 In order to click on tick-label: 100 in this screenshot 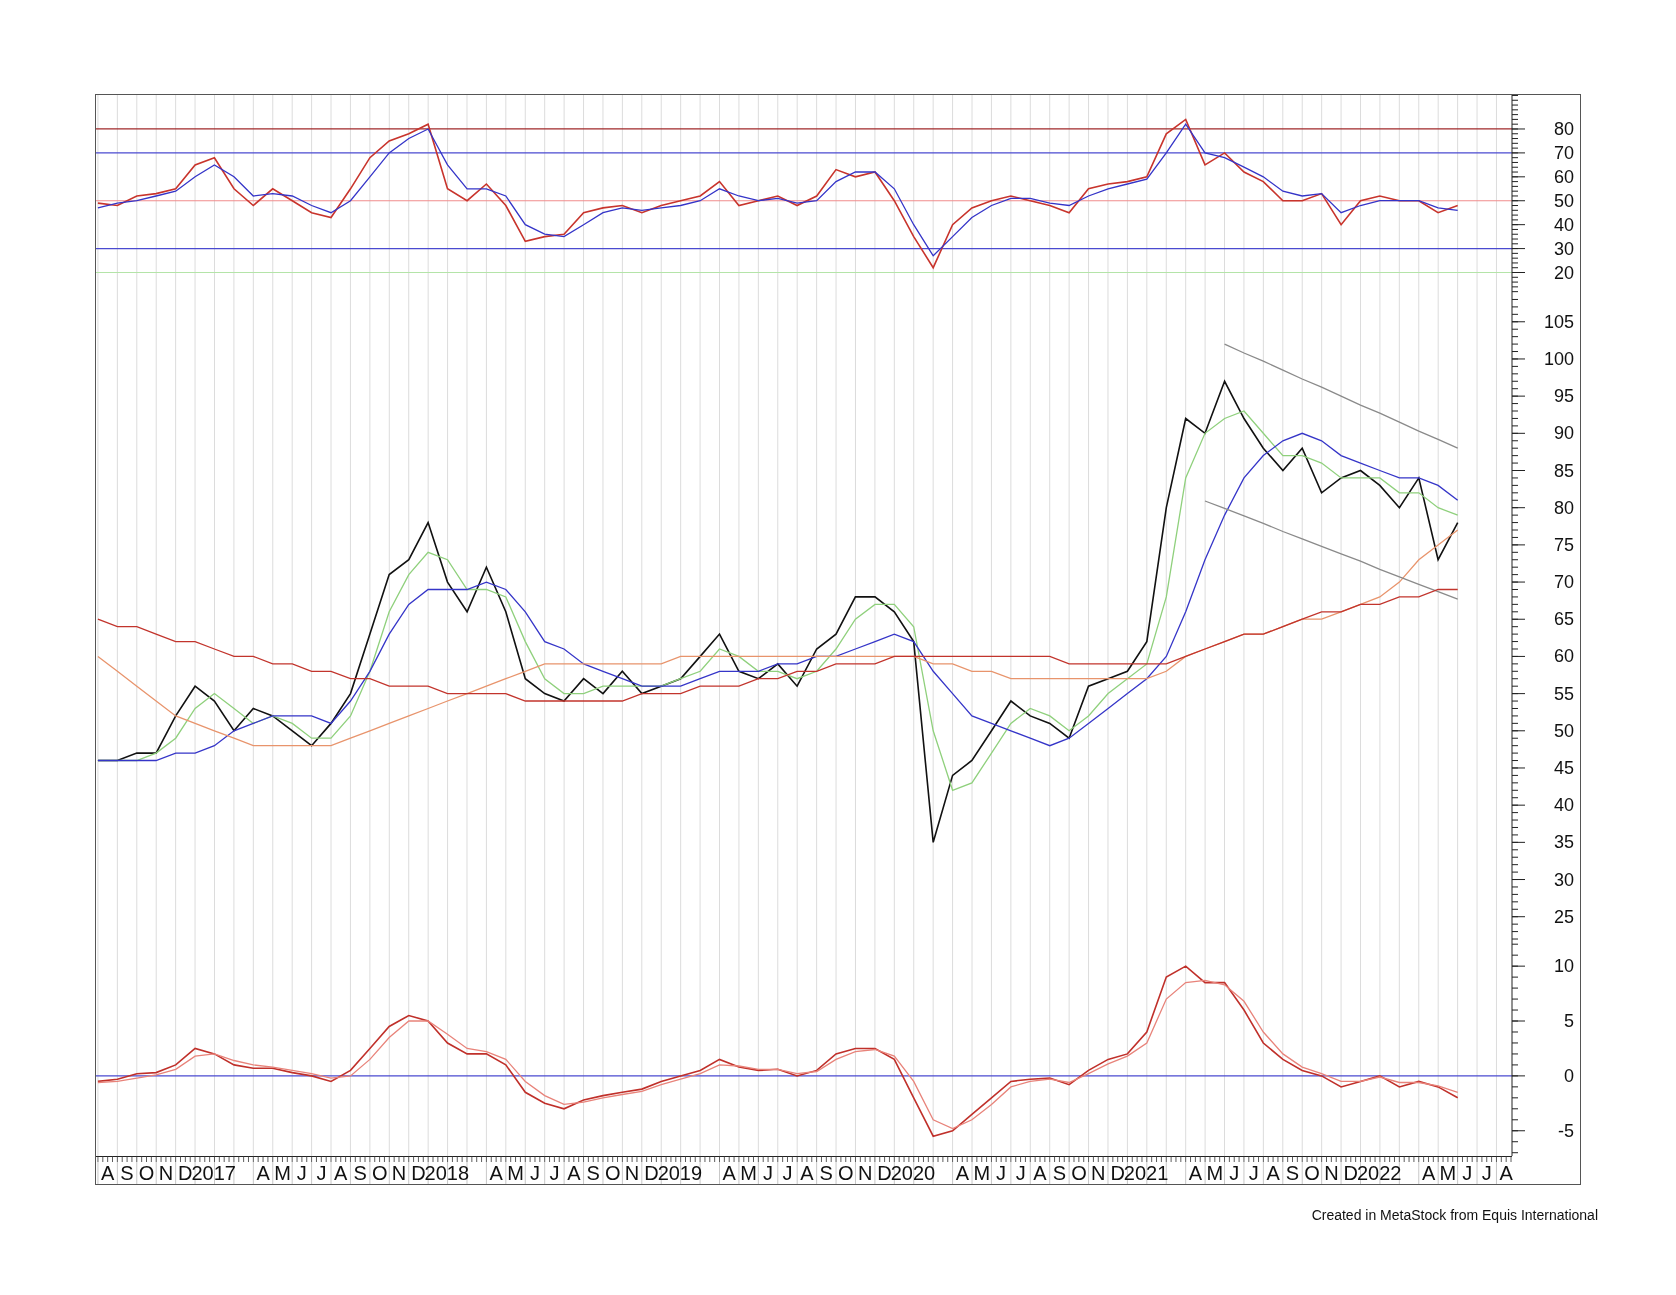, I will do `click(1558, 358)`.